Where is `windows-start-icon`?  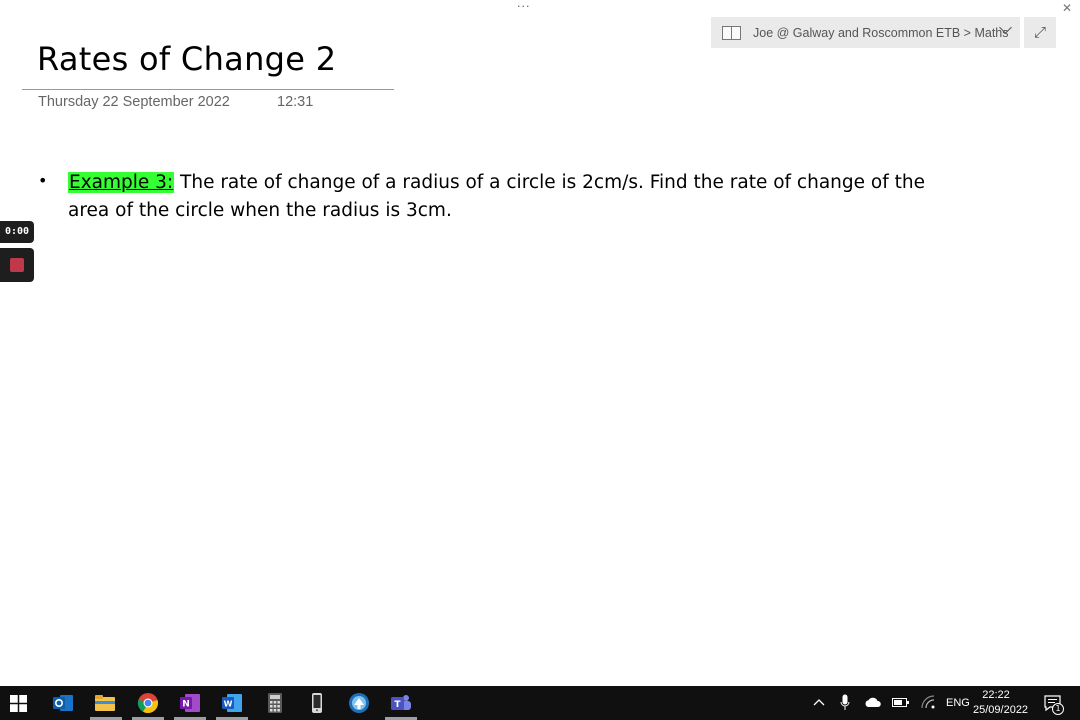
windows-start-icon is located at coordinates (18, 703).